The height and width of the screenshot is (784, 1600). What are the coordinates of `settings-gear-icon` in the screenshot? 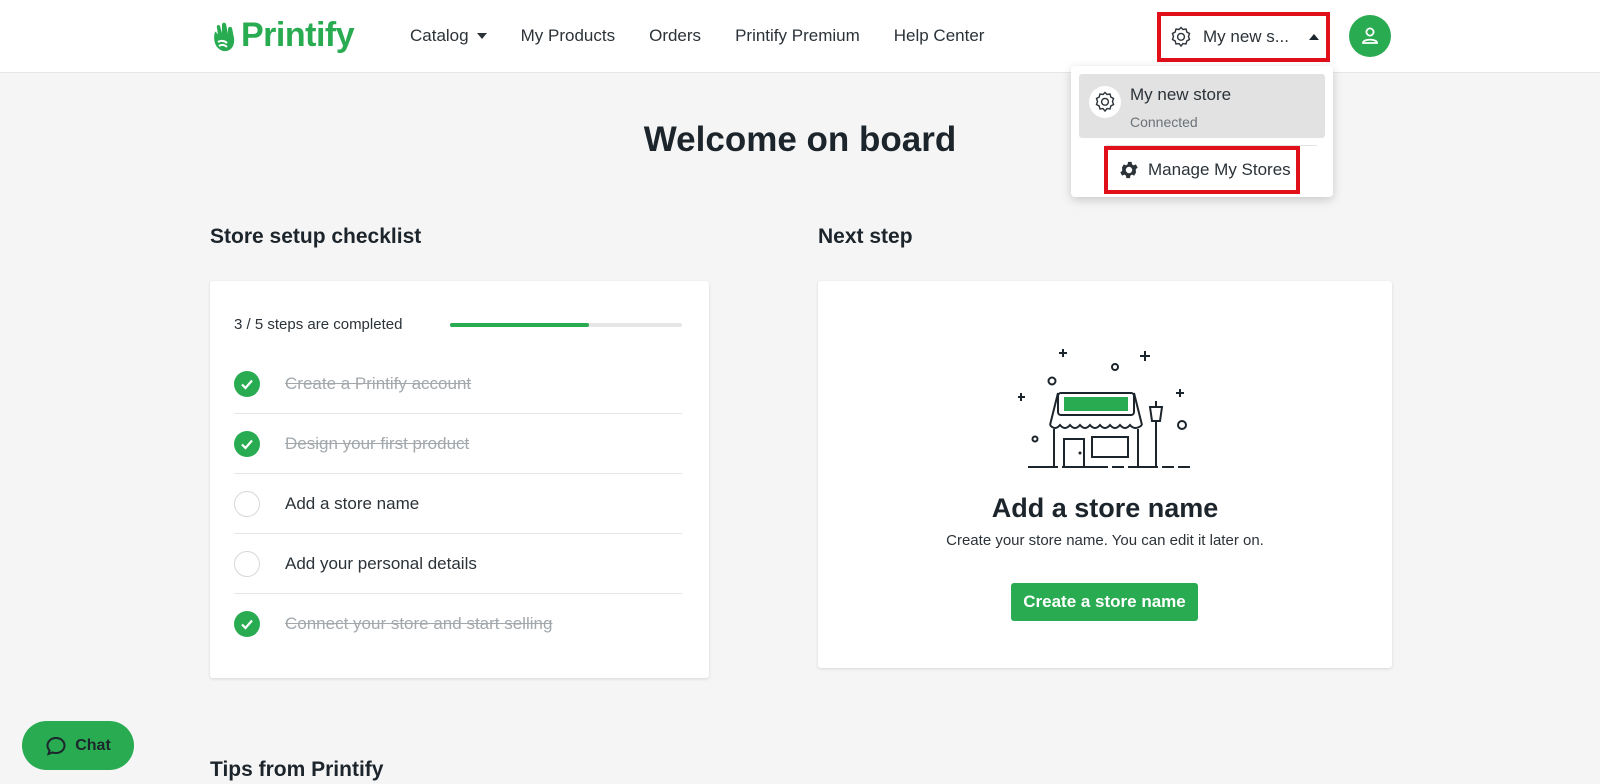 It's located at (1129, 170).